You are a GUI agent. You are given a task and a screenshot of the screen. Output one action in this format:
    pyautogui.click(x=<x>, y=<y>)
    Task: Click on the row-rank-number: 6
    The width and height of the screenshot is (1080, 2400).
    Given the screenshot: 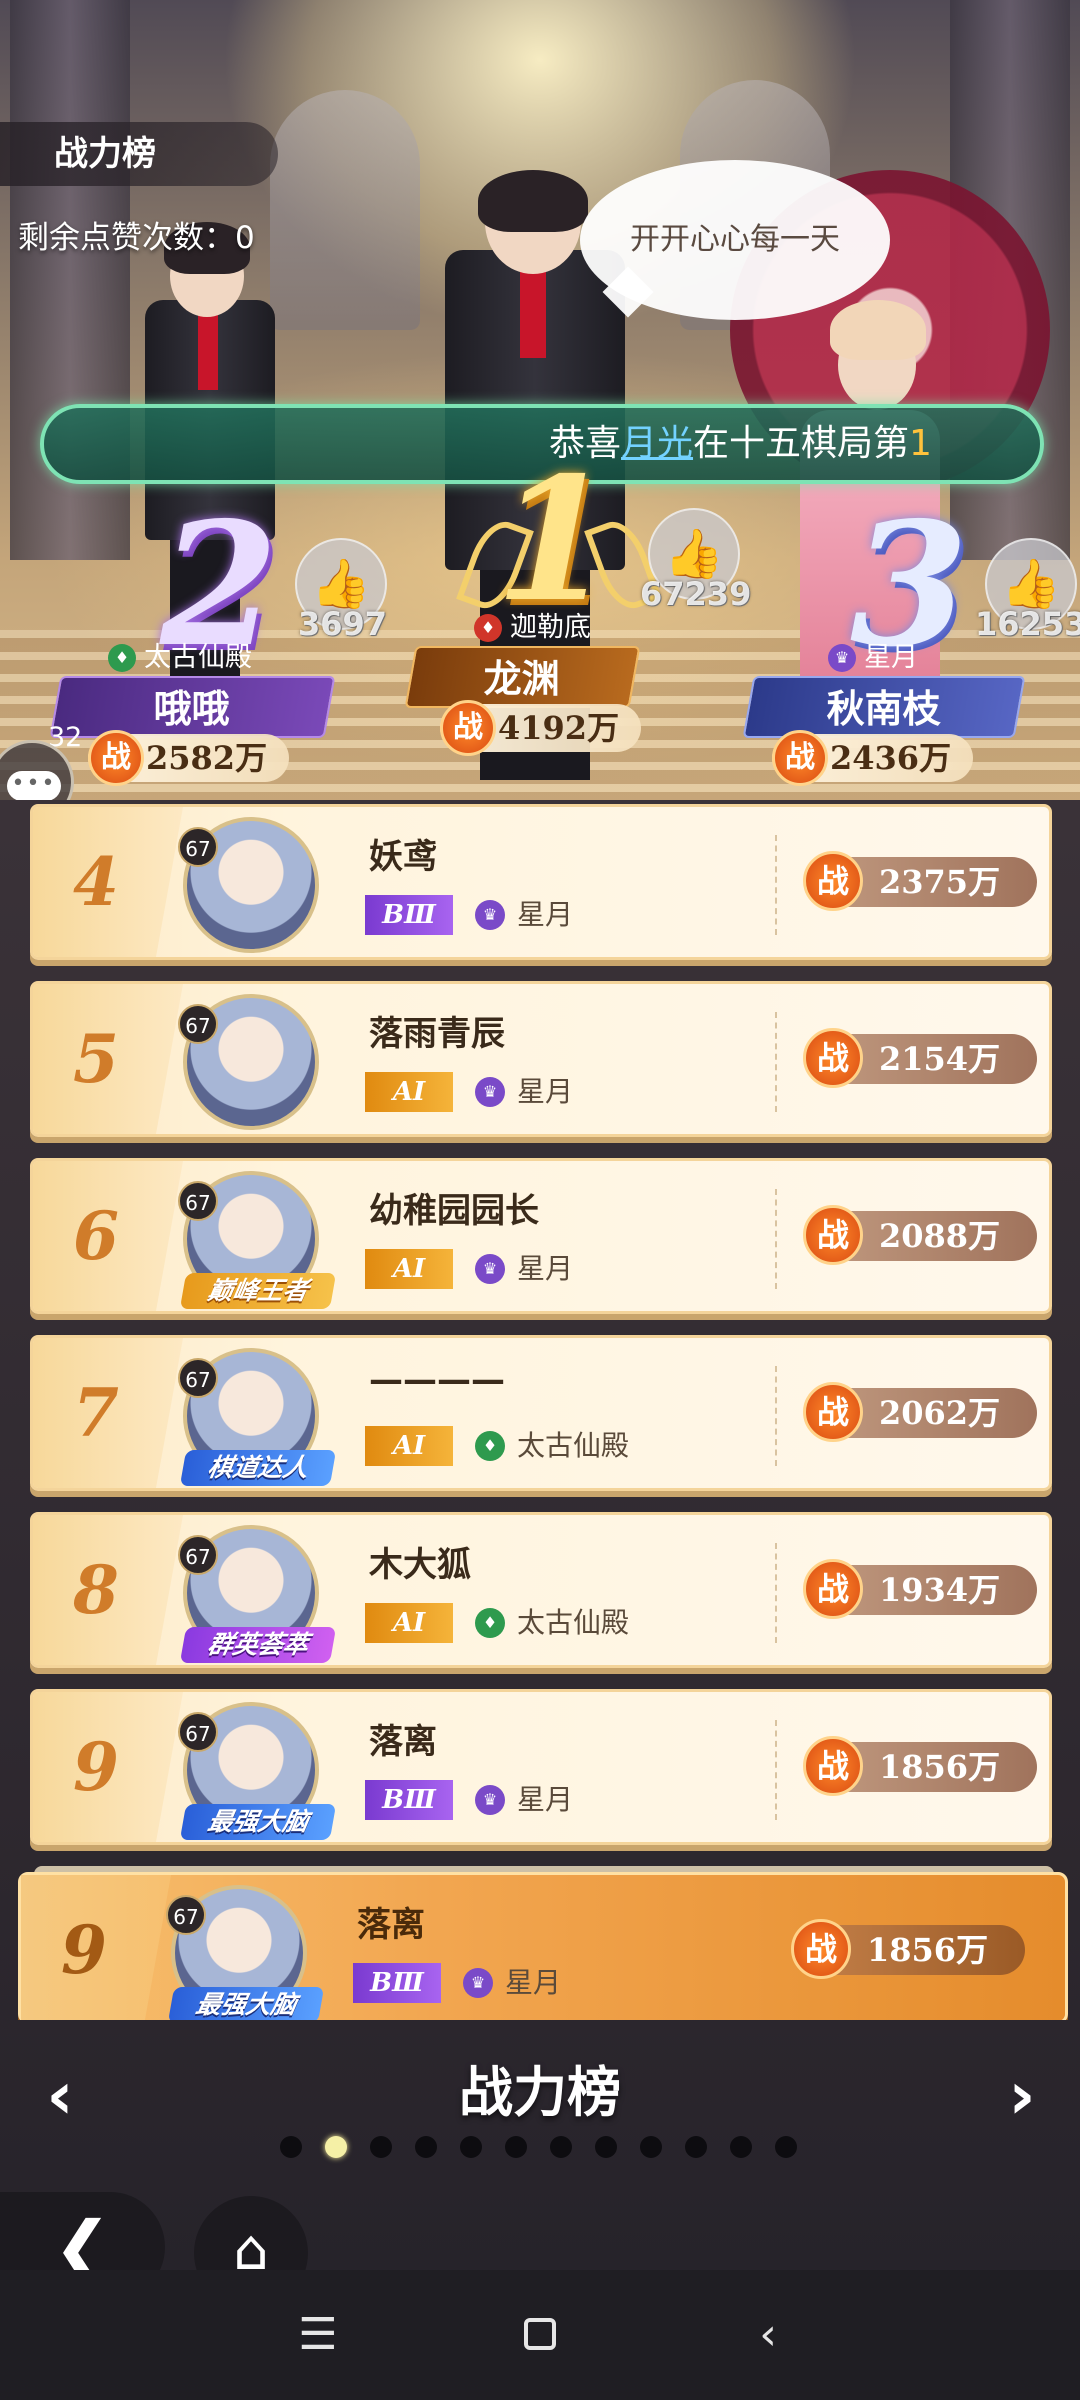 What is the action you would take?
    pyautogui.click(x=108, y=1236)
    